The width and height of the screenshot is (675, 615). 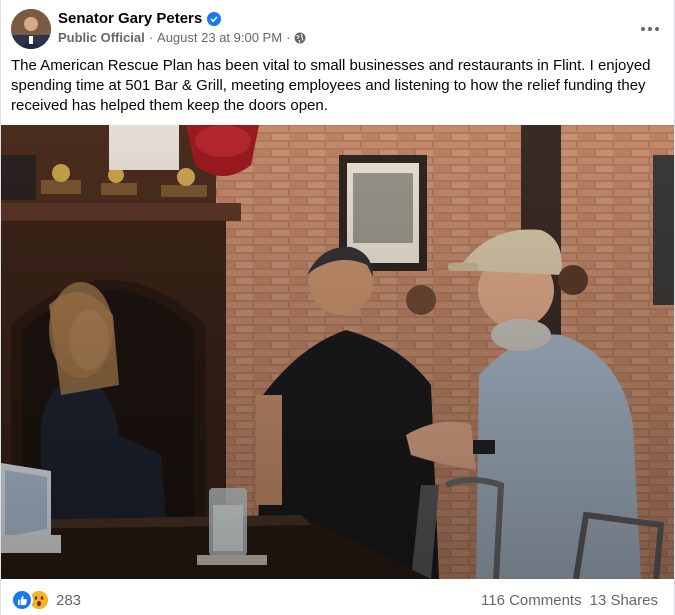 What do you see at coordinates (300, 38) in the screenshot?
I see `globe-icon` at bounding box center [300, 38].